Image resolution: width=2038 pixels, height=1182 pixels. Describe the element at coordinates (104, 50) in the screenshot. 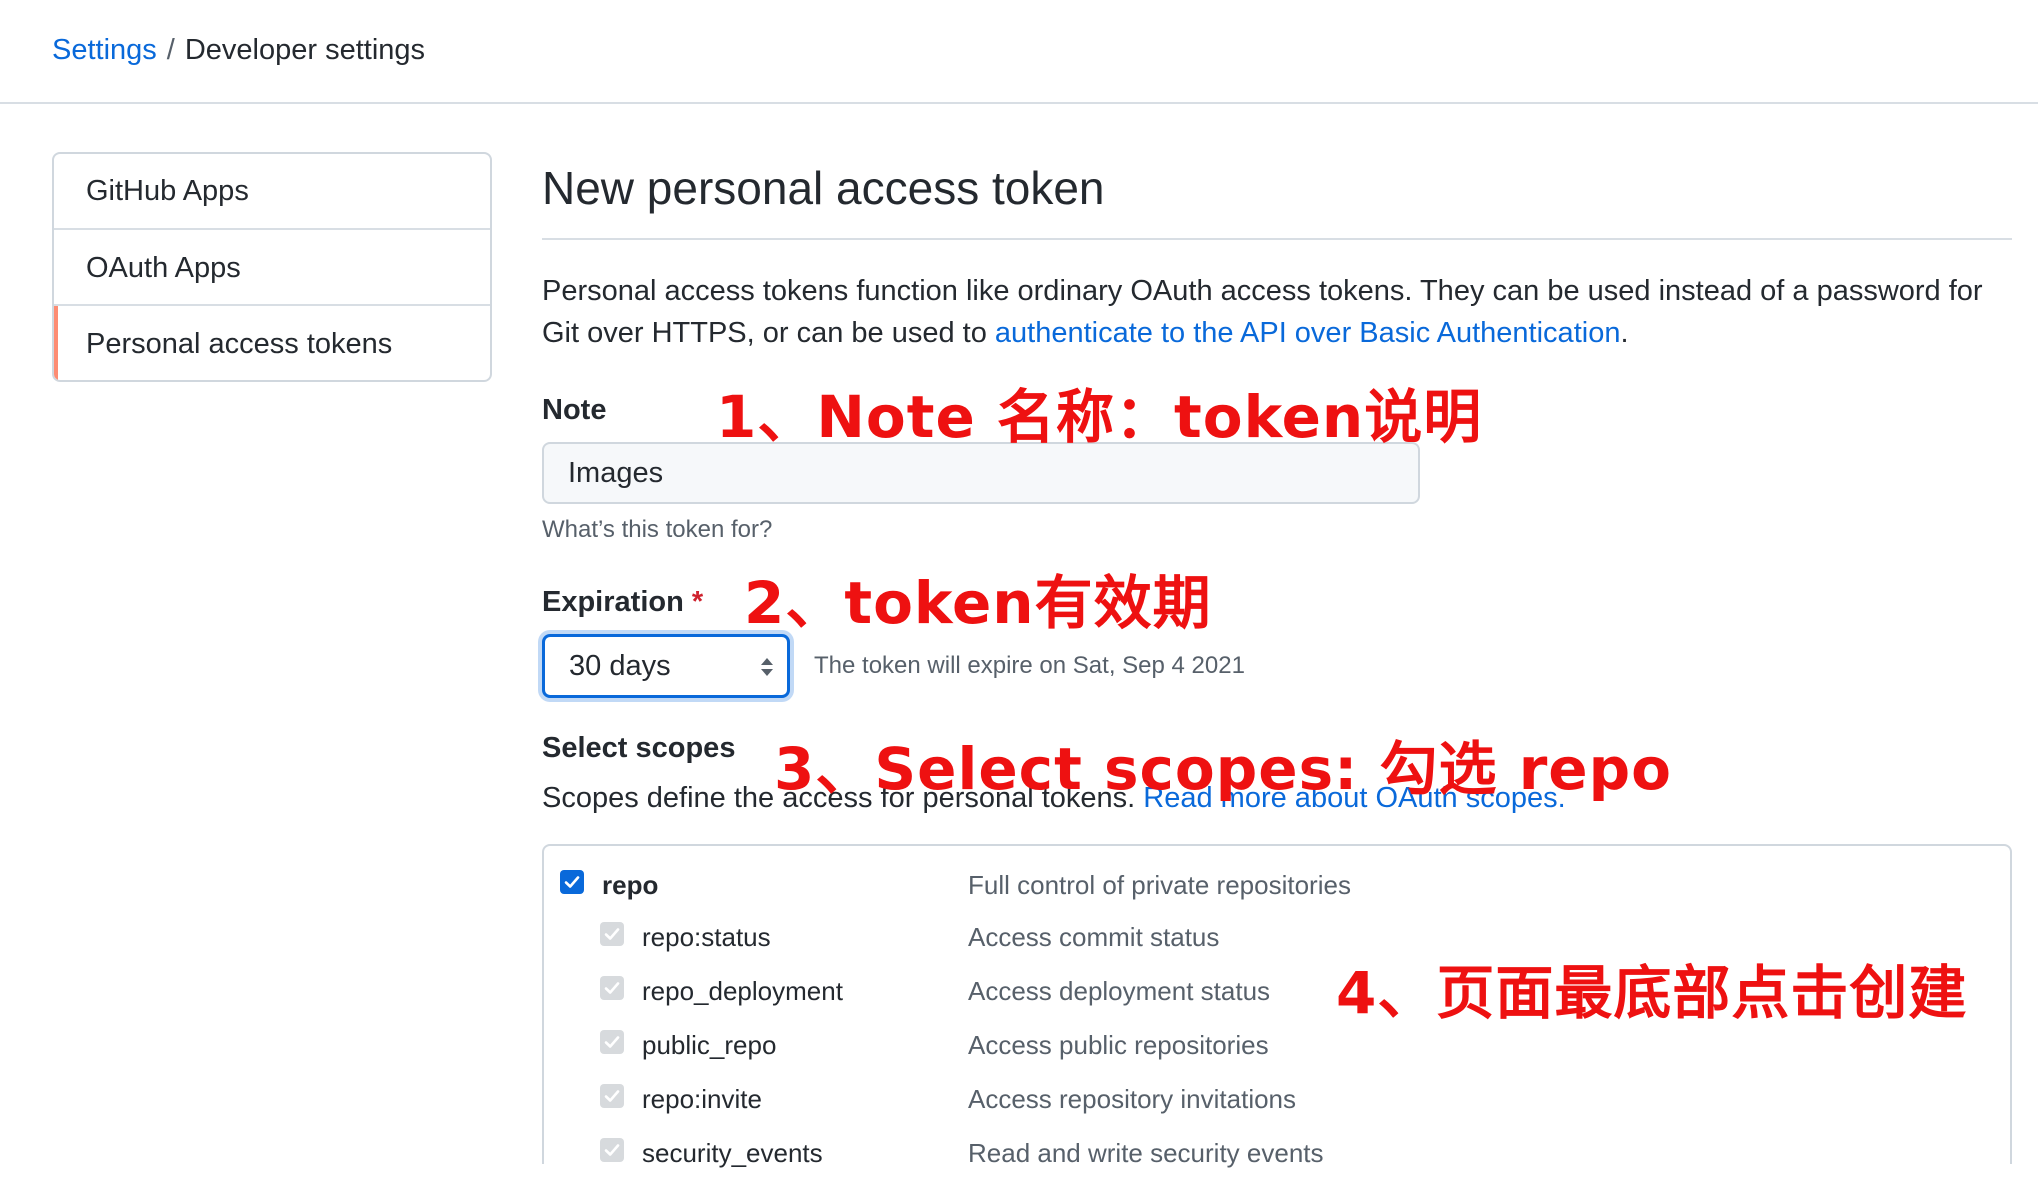

I see `breadcrumb-settings-link: Settings` at that location.